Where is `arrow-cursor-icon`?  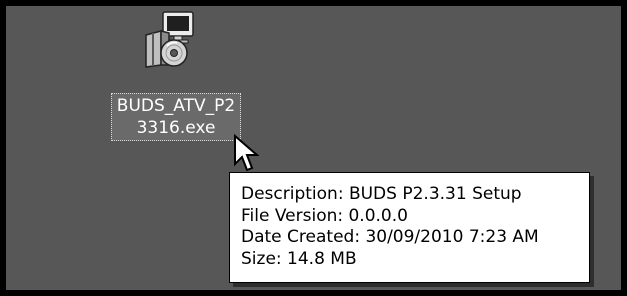
arrow-cursor-icon is located at coordinates (246, 153).